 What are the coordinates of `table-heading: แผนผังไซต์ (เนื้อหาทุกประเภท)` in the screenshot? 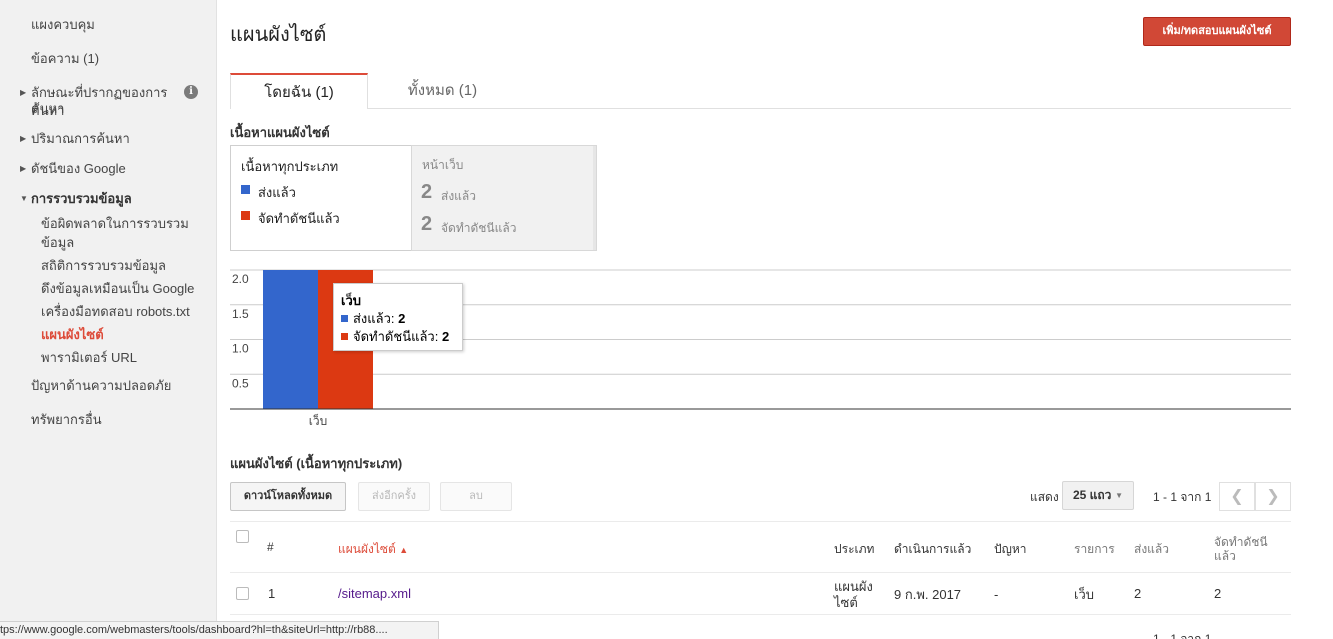 It's located at (316, 463).